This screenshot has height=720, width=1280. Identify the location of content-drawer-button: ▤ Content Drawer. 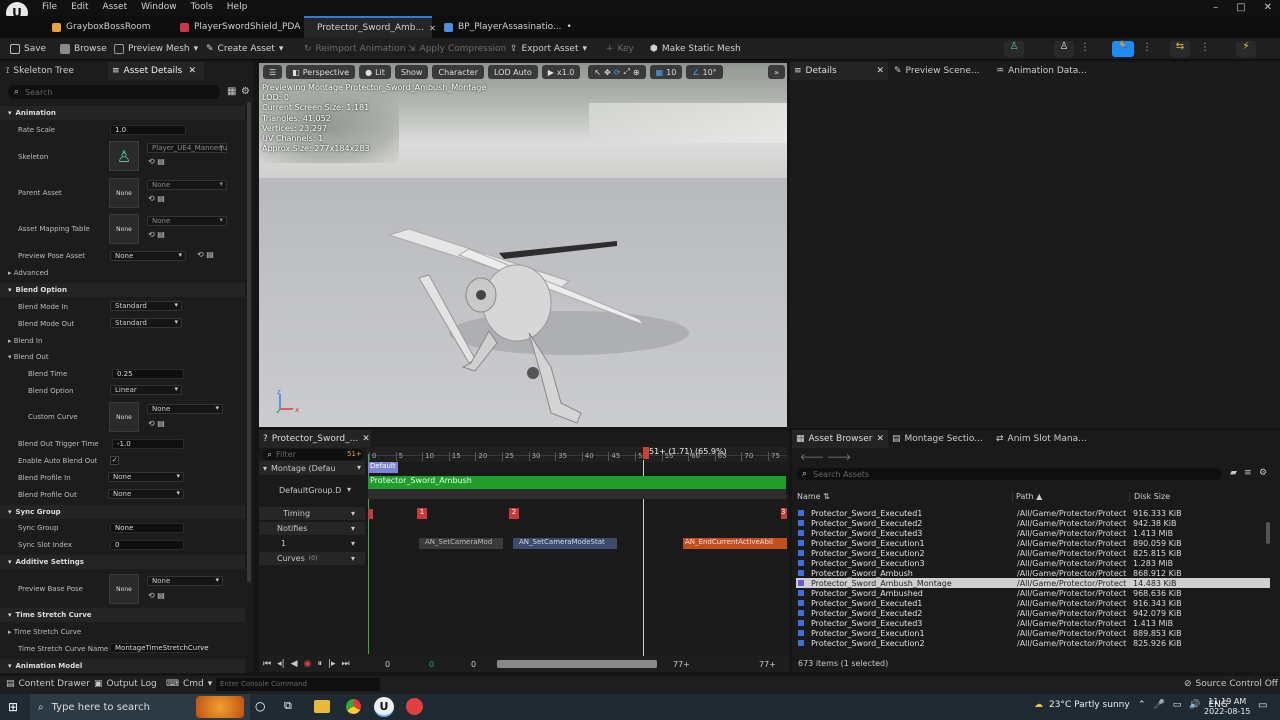
(48, 684).